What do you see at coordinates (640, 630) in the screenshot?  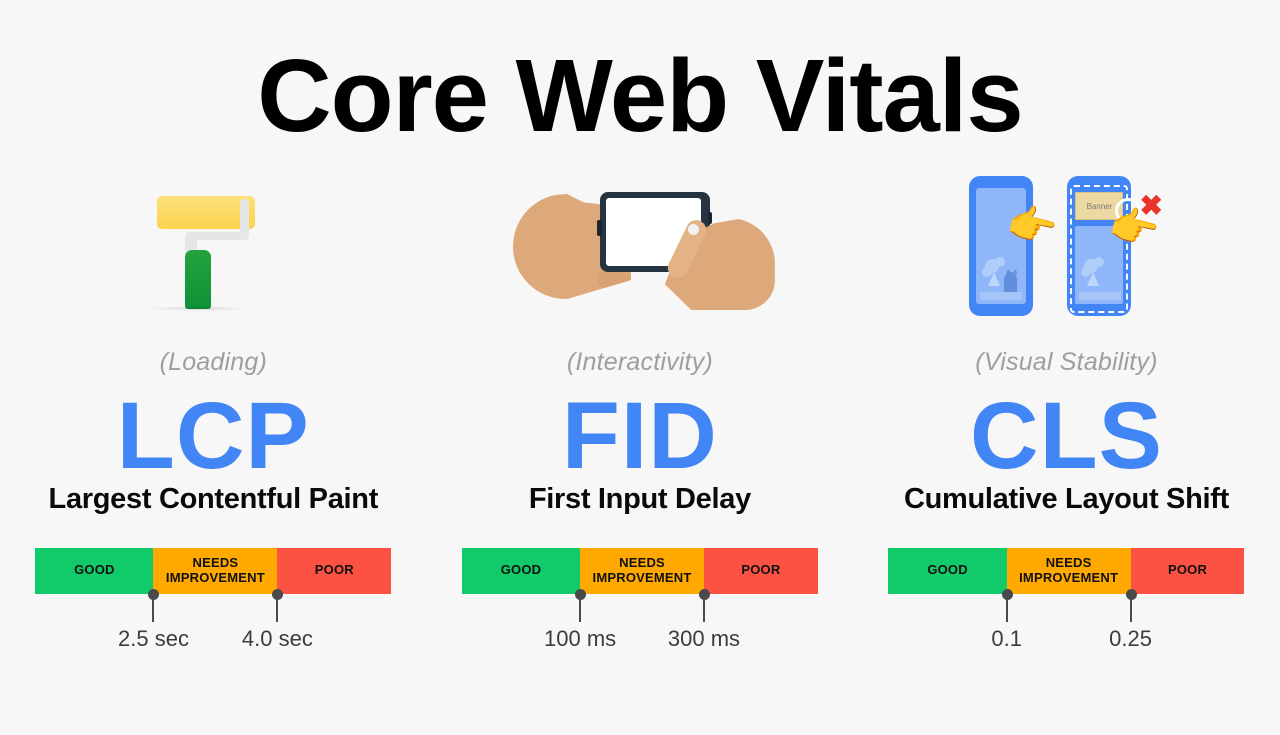 I see `fid-markers: 100 ms 300 ms` at bounding box center [640, 630].